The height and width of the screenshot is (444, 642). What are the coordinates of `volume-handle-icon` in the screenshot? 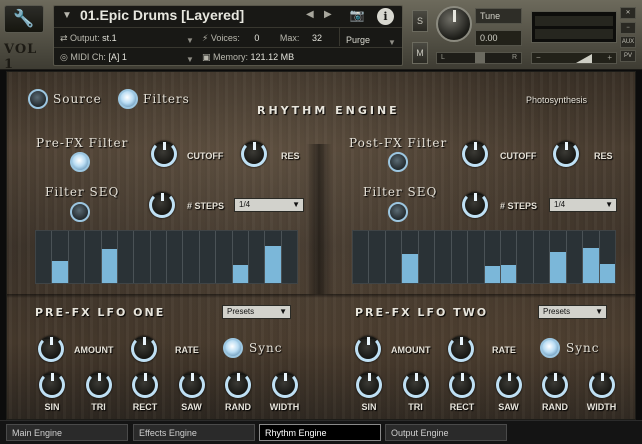 It's located at (584, 58).